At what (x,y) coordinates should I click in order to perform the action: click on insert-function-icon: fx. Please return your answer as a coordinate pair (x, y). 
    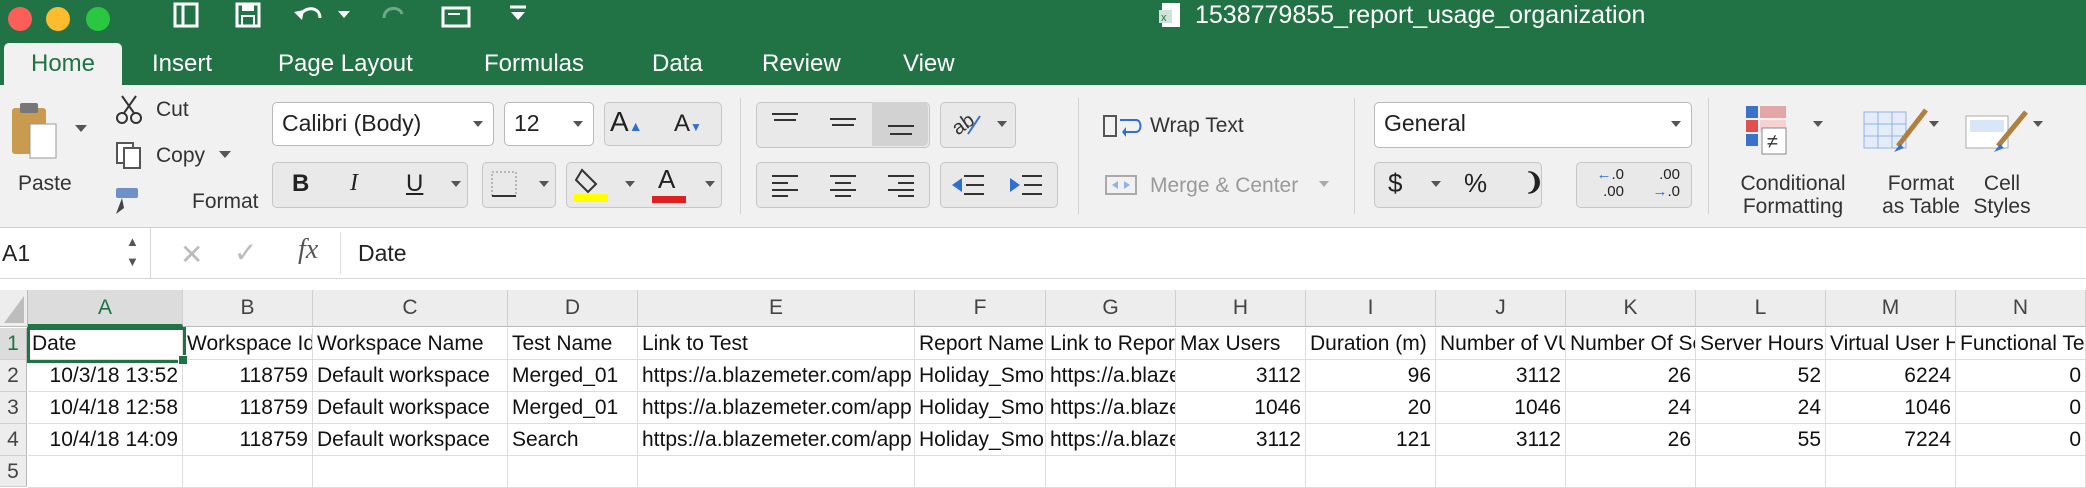
    Looking at the image, I should click on (308, 250).